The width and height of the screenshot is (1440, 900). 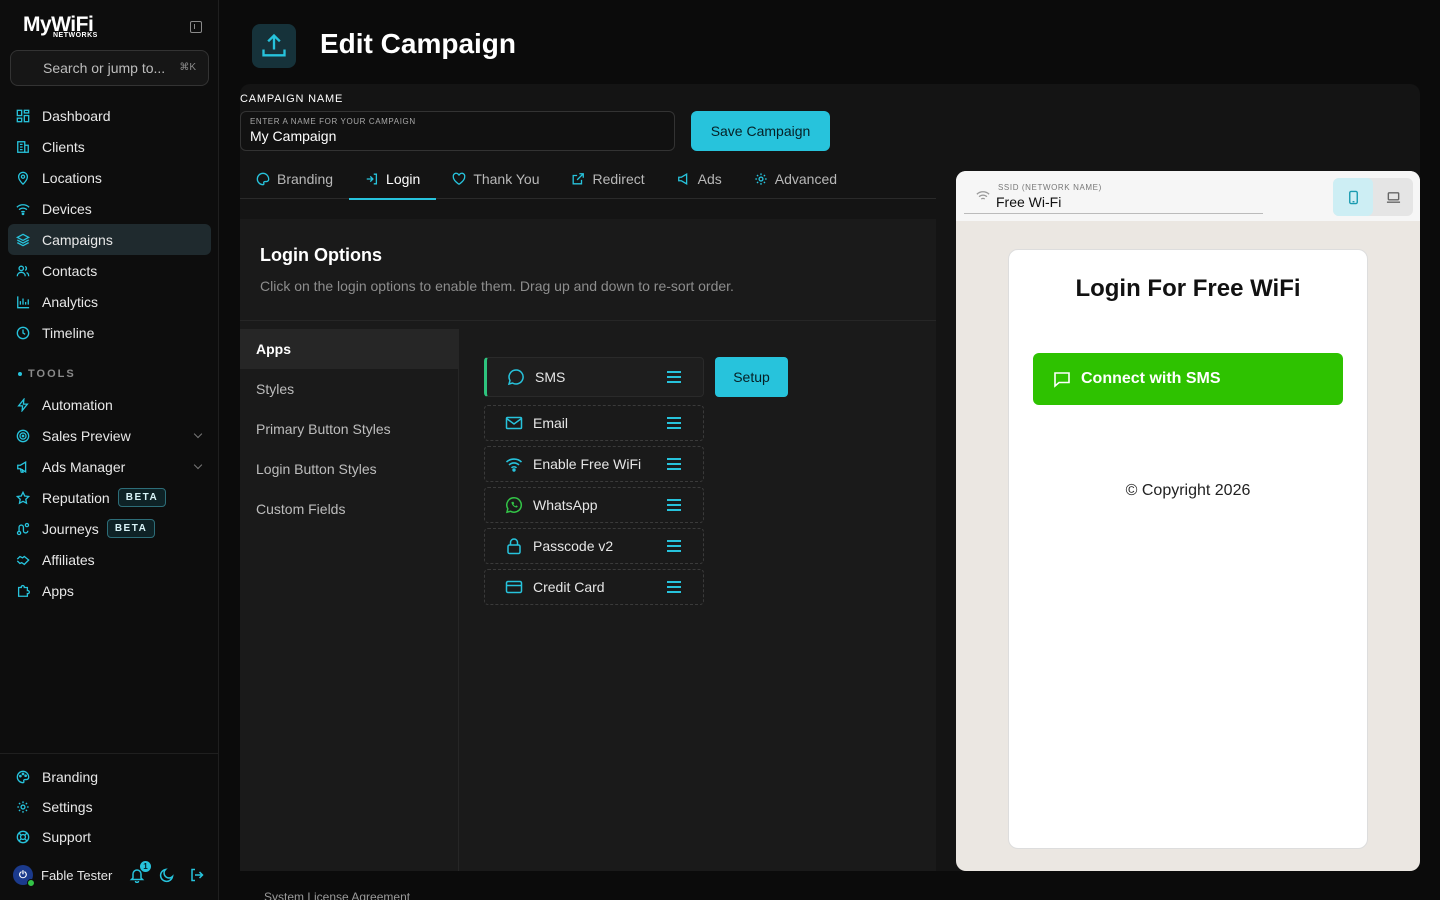 I want to click on tab-login: Login, so click(x=393, y=179).